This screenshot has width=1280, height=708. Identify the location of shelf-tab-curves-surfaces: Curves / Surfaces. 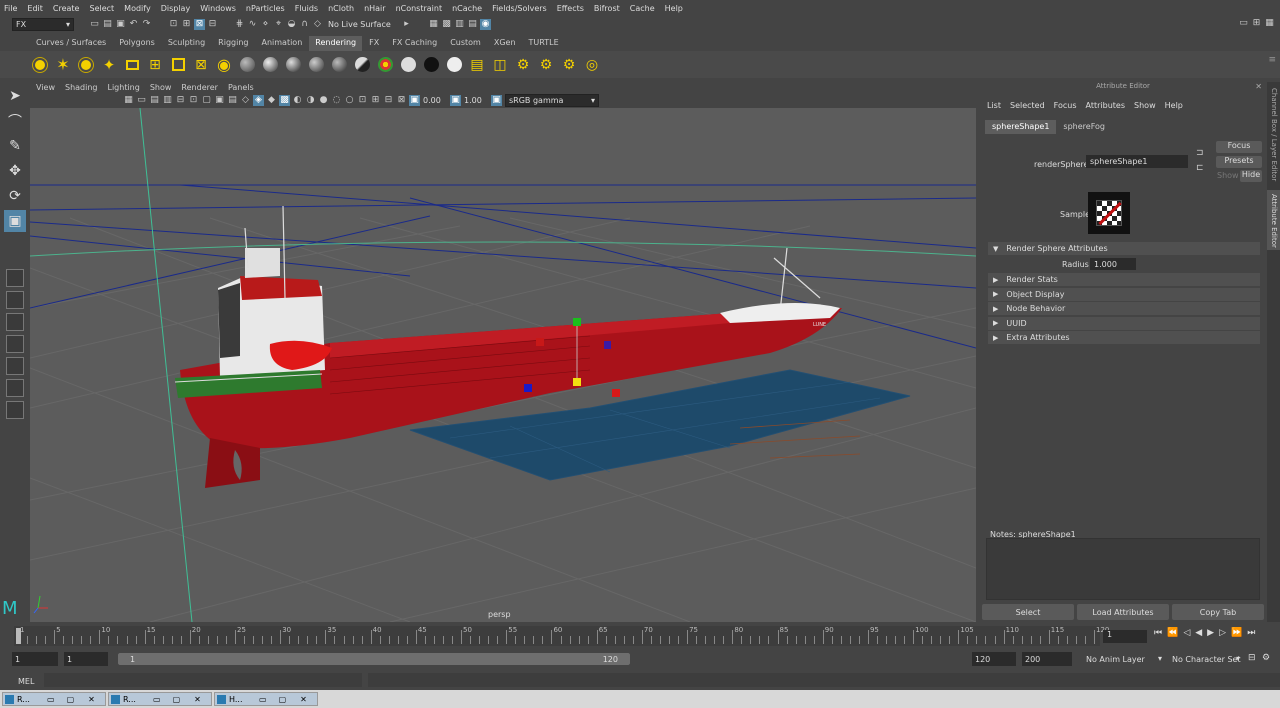
(71, 43).